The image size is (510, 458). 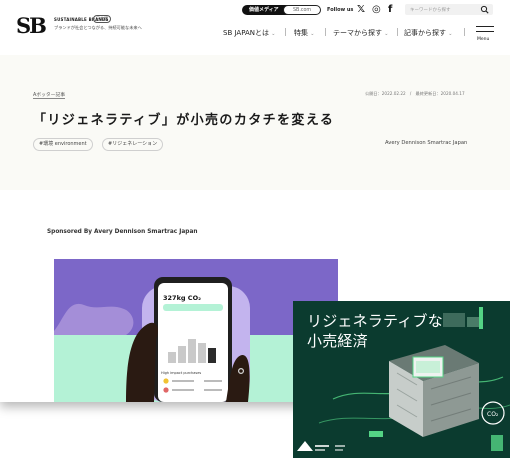 What do you see at coordinates (340, 10) in the screenshot?
I see `follow-label: Follow us` at bounding box center [340, 10].